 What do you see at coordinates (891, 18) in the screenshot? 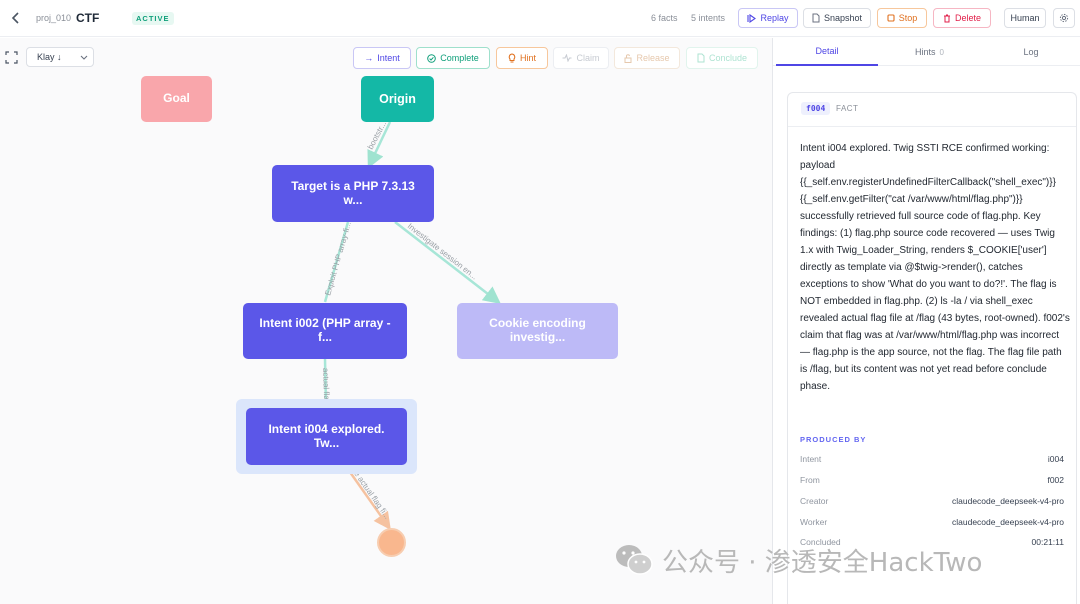
I see `stop-icon` at bounding box center [891, 18].